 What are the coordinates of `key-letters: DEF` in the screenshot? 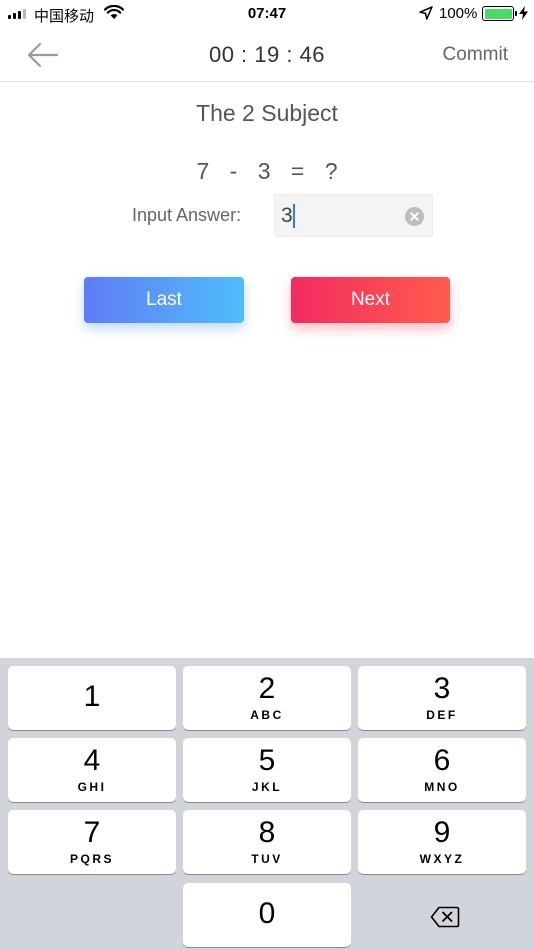 It's located at (442, 715).